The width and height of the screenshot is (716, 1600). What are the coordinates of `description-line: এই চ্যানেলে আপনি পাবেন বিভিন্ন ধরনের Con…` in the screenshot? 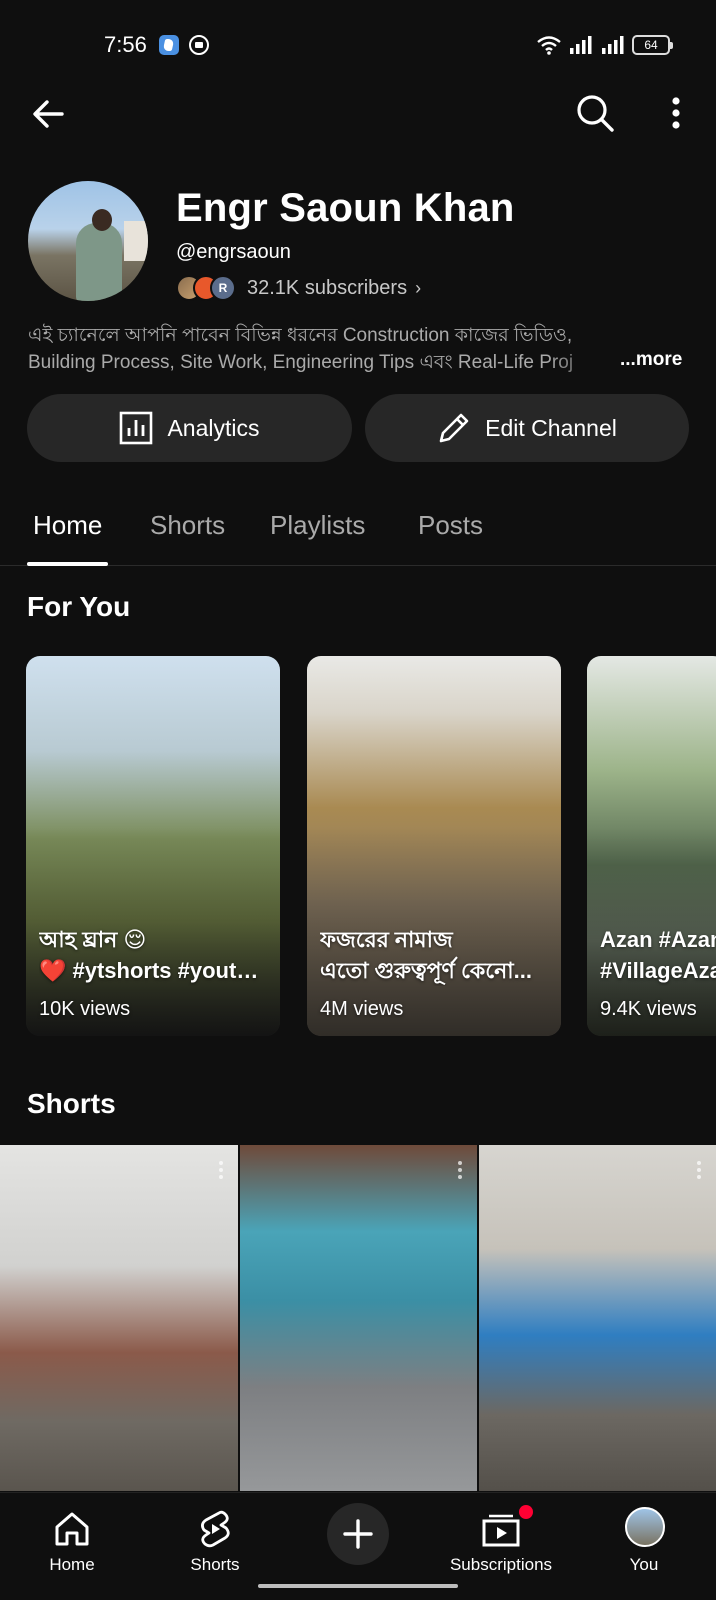 It's located at (300, 335).